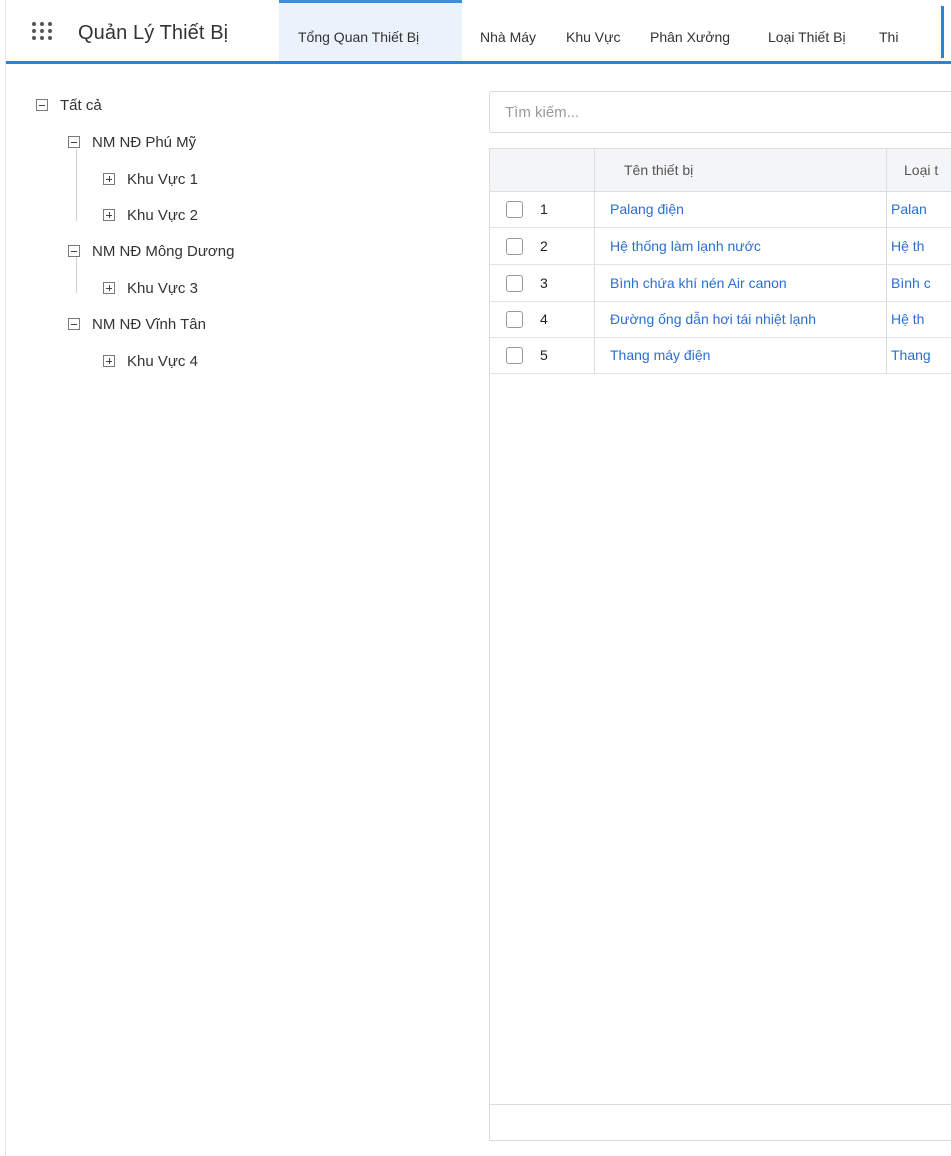 The image size is (951, 1156). Describe the element at coordinates (81, 105) in the screenshot. I see `tree-node-label: Tất cả` at that location.